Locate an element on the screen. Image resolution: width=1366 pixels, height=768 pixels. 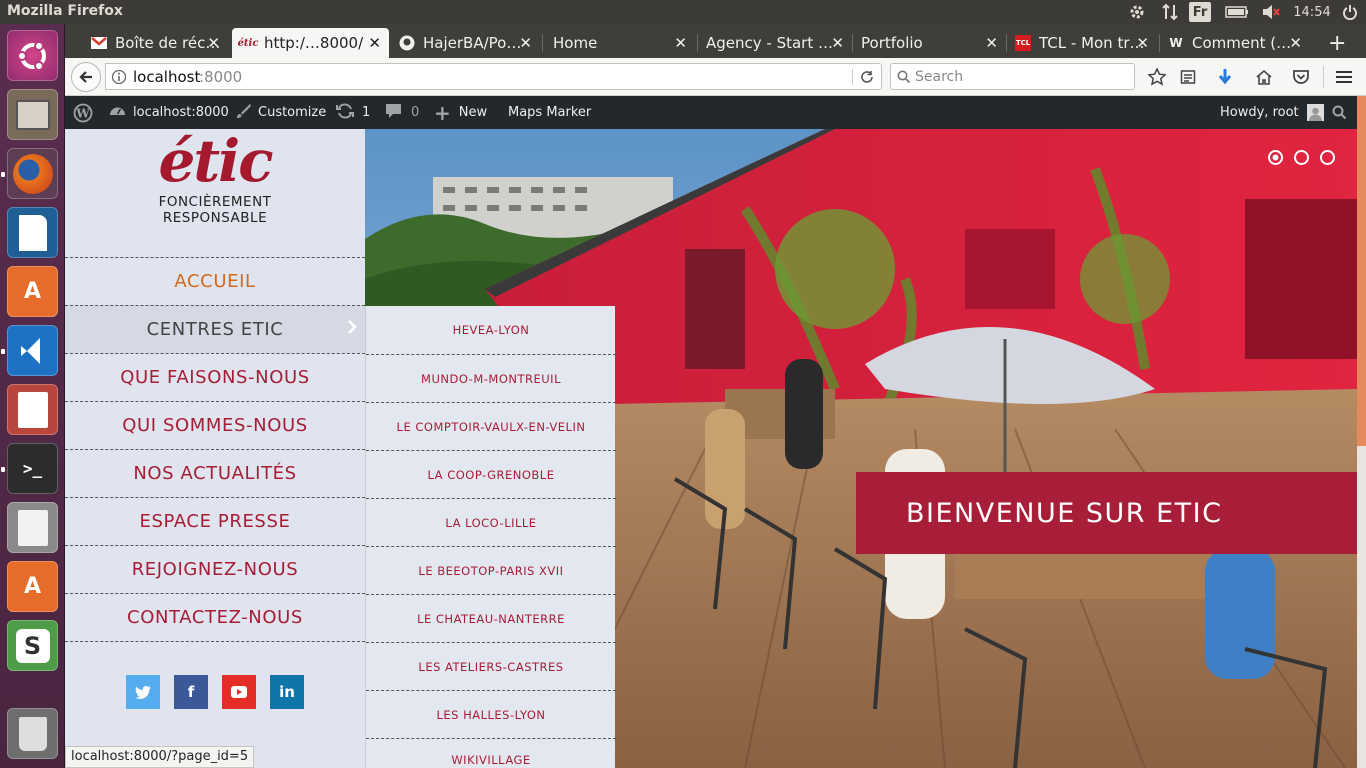
menu-item-espace-presse: ESPACE PRESSE is located at coordinates (215, 521).